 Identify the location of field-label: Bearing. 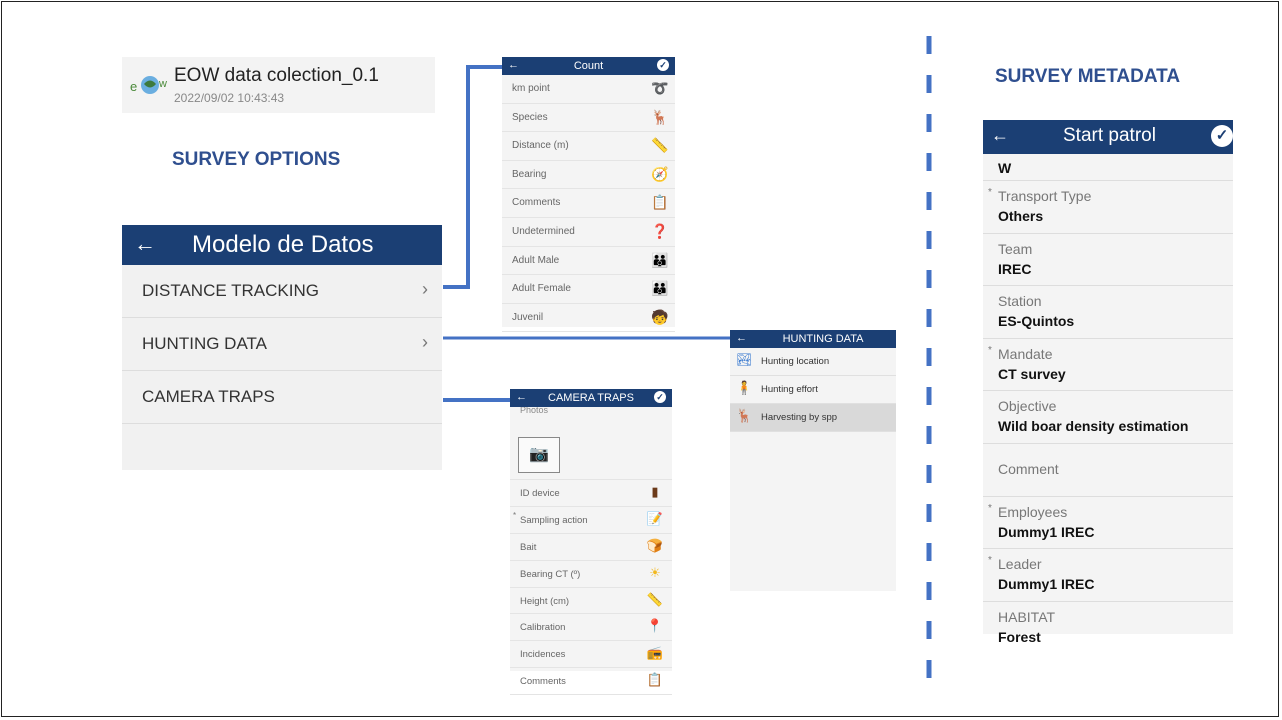
(529, 174).